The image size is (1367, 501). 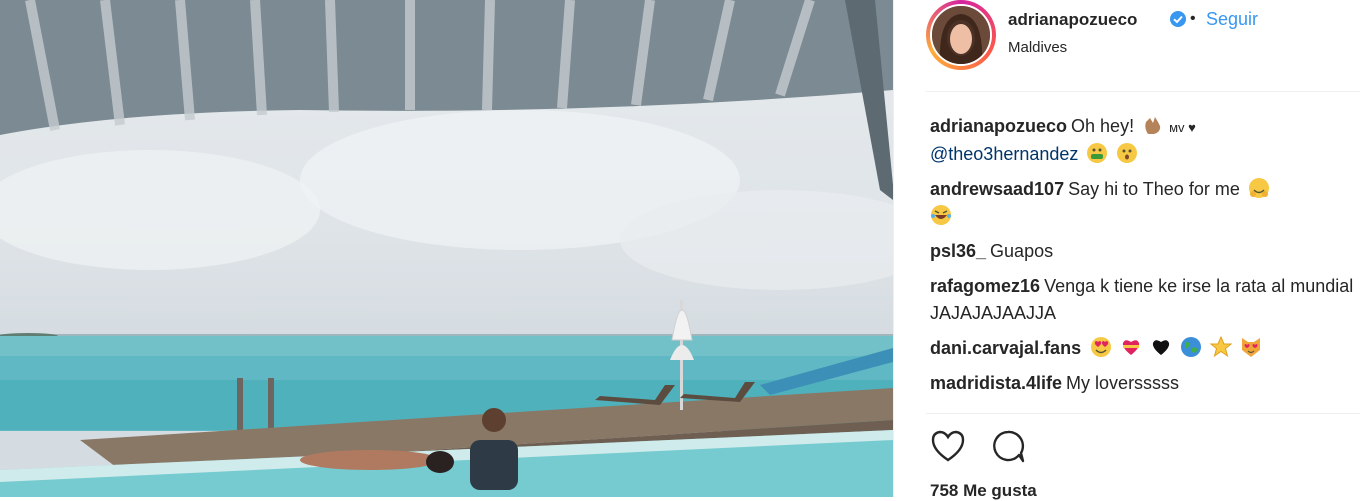 I want to click on comment-username: rafagomez16, so click(x=985, y=286).